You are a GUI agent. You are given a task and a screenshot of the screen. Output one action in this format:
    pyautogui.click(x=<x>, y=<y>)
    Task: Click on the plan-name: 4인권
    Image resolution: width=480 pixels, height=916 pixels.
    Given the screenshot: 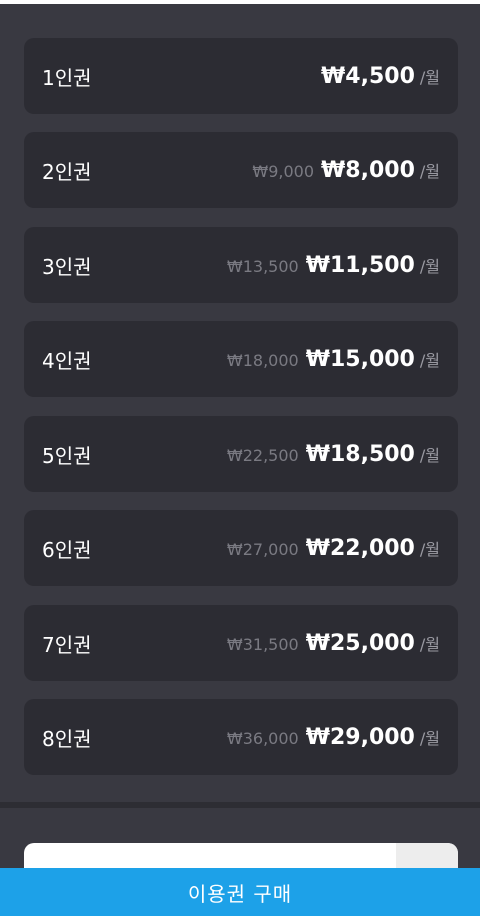 What is the action you would take?
    pyautogui.click(x=67, y=360)
    